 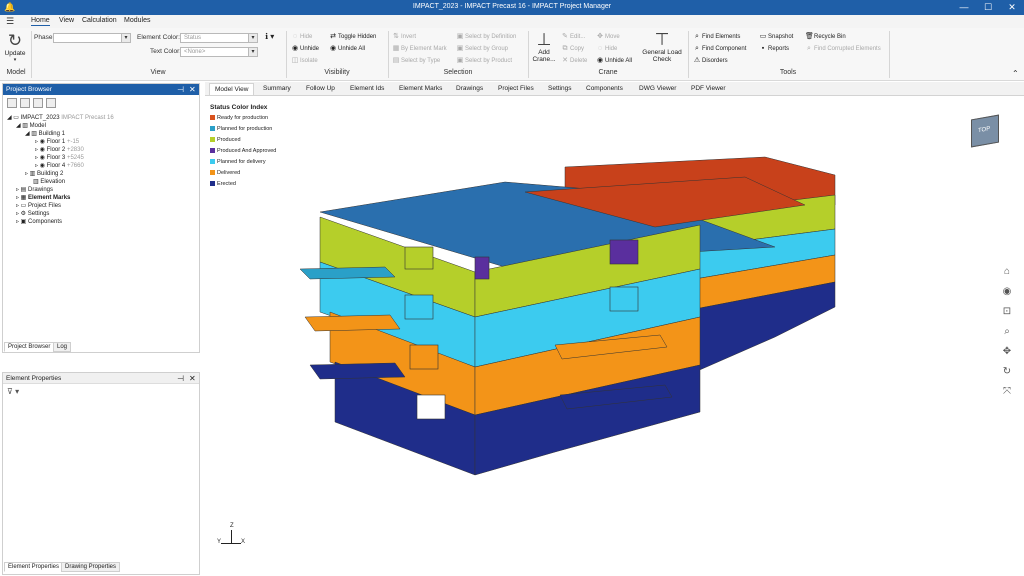 I want to click on fit-icon: ⤧, so click(x=1007, y=392).